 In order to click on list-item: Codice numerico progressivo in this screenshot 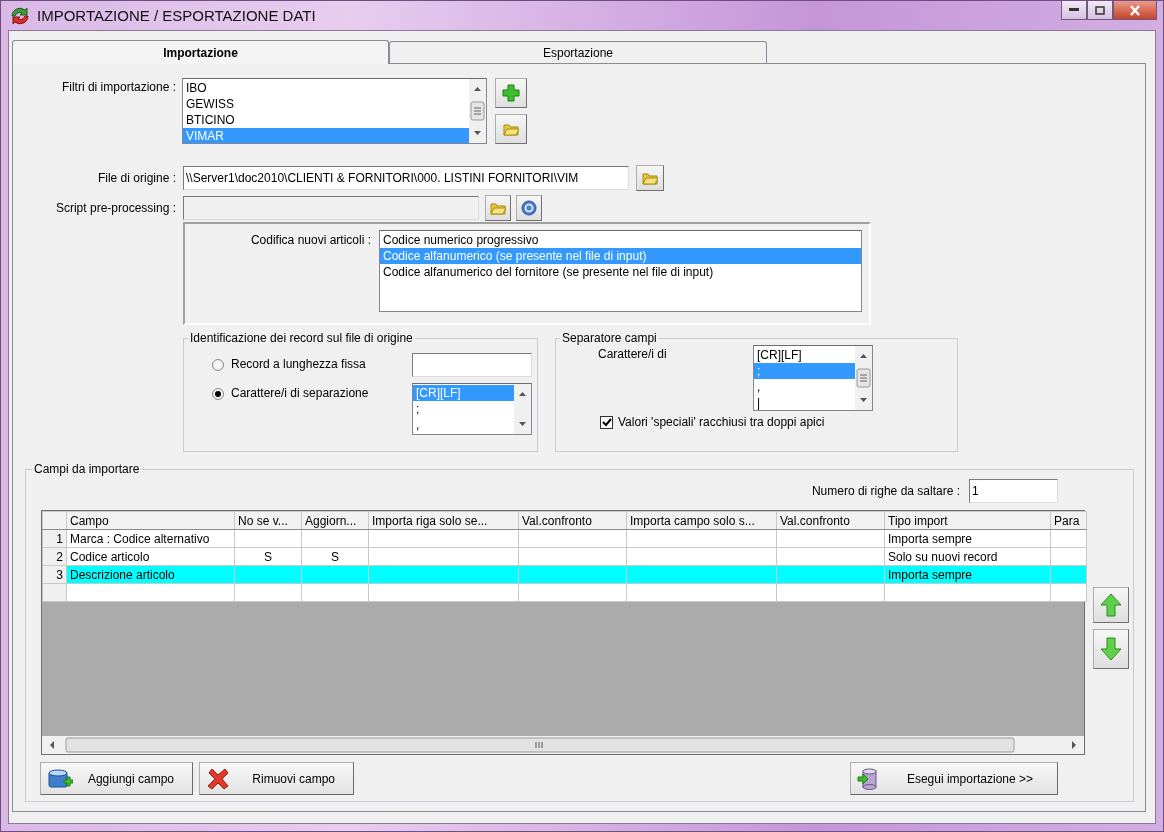, I will do `click(620, 240)`.